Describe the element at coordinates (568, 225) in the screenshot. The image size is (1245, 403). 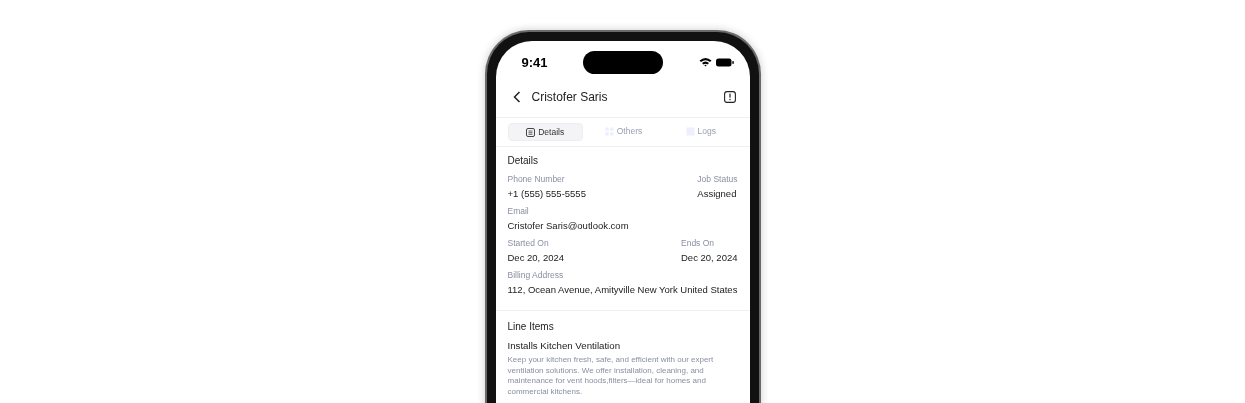
I see `field-value: Cristofer Saris@outlook.com` at that location.